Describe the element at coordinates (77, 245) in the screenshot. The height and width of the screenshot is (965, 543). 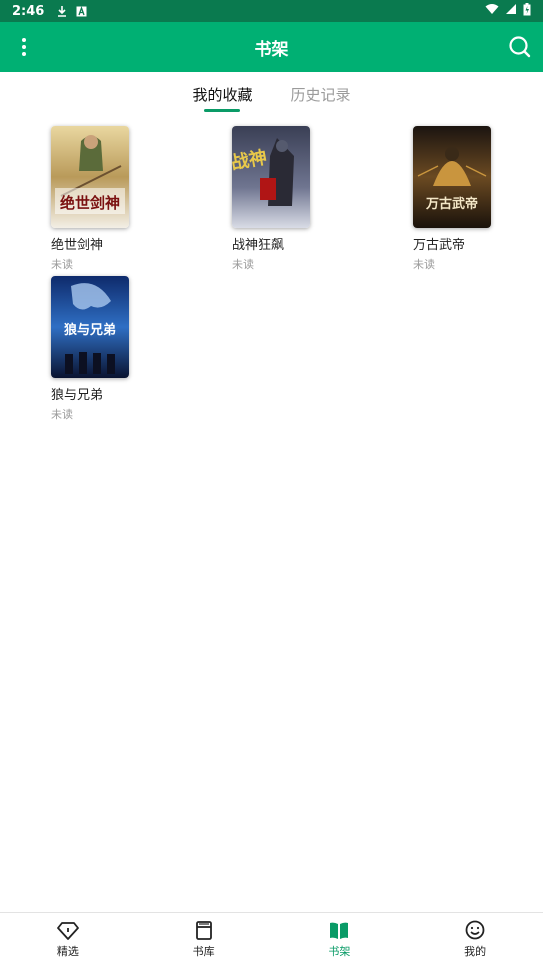
I see `book-title: 绝世剑神` at that location.